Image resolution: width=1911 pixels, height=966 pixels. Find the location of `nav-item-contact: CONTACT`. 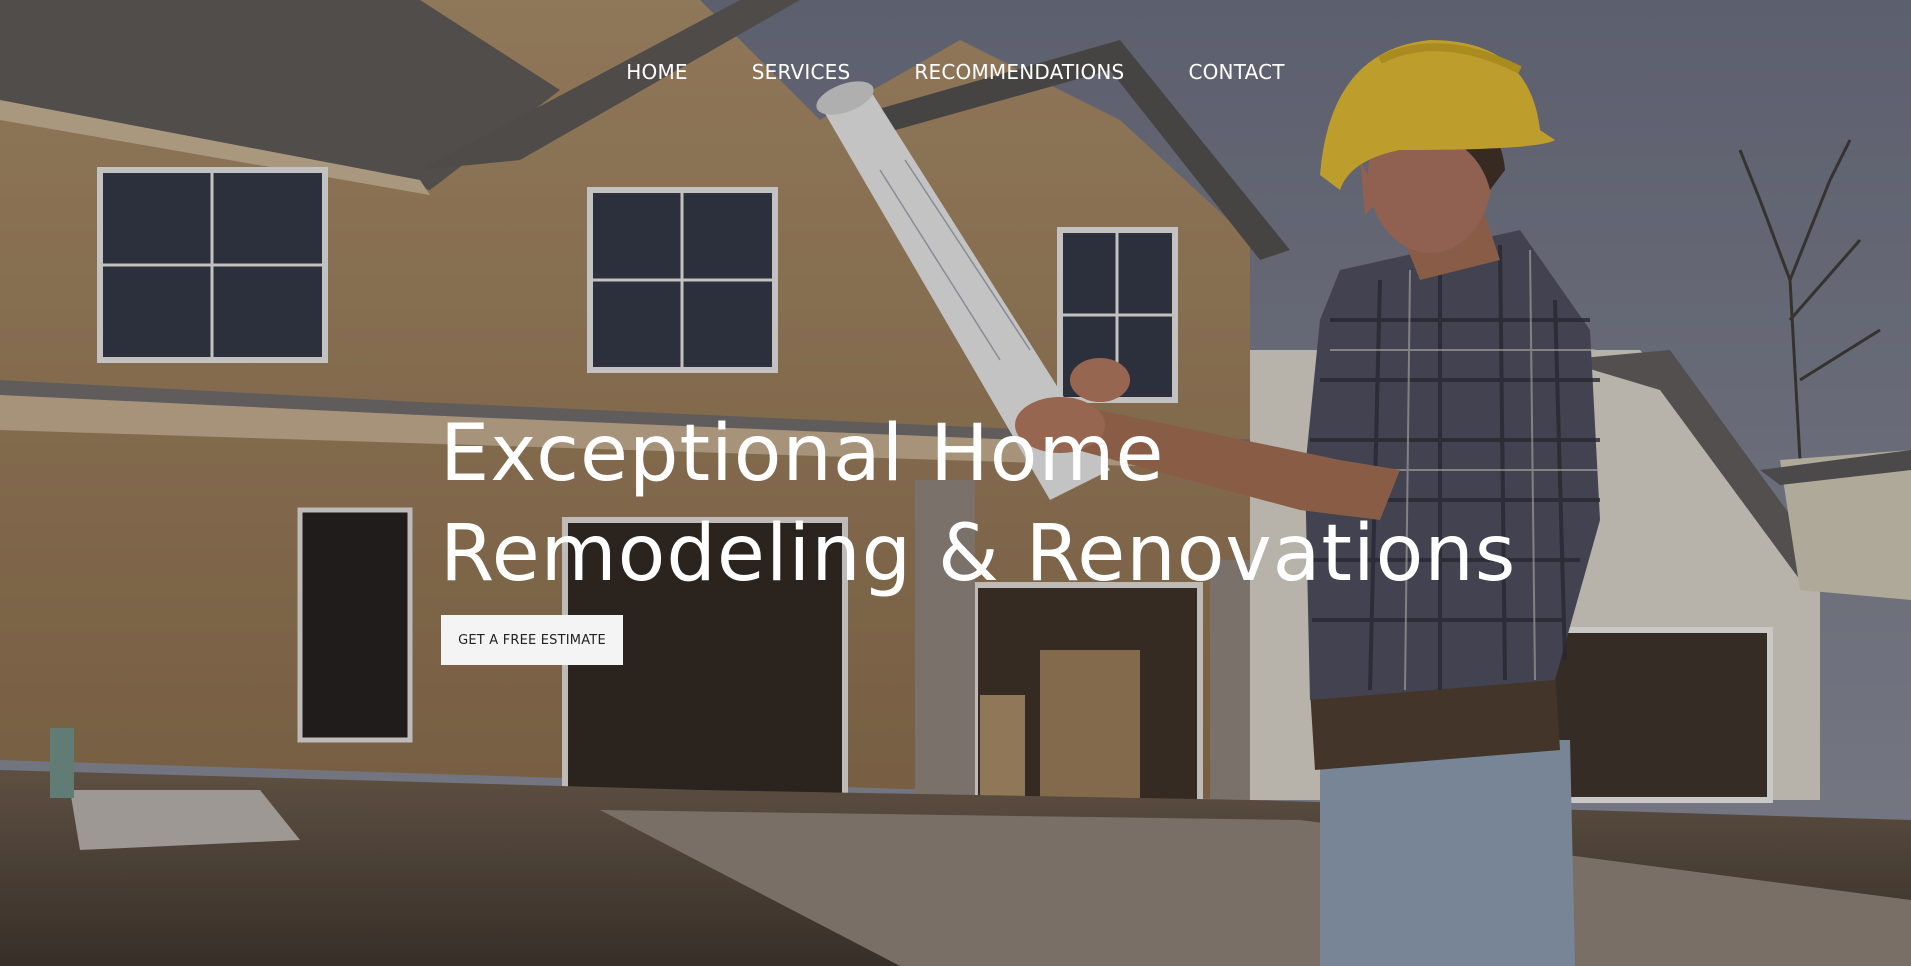

nav-item-contact: CONTACT is located at coordinates (1236, 72).